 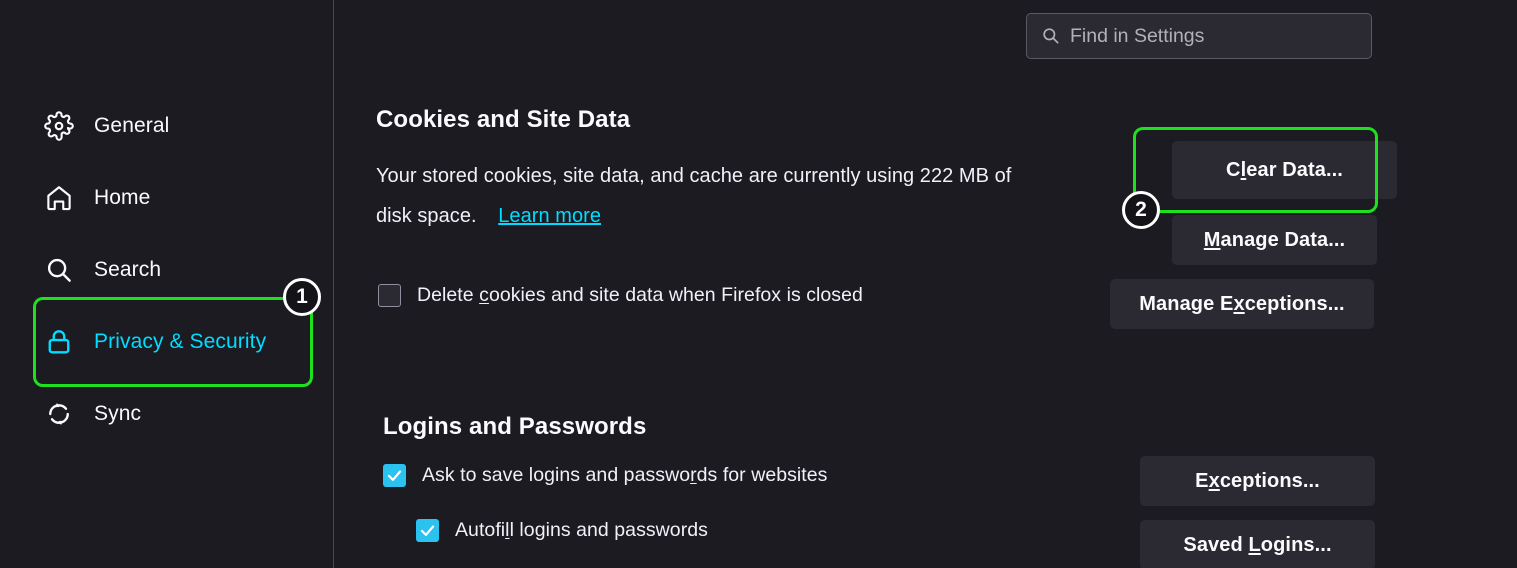 What do you see at coordinates (581, 530) in the screenshot?
I see `autofill-logins-label: Autofill logins and passwords` at bounding box center [581, 530].